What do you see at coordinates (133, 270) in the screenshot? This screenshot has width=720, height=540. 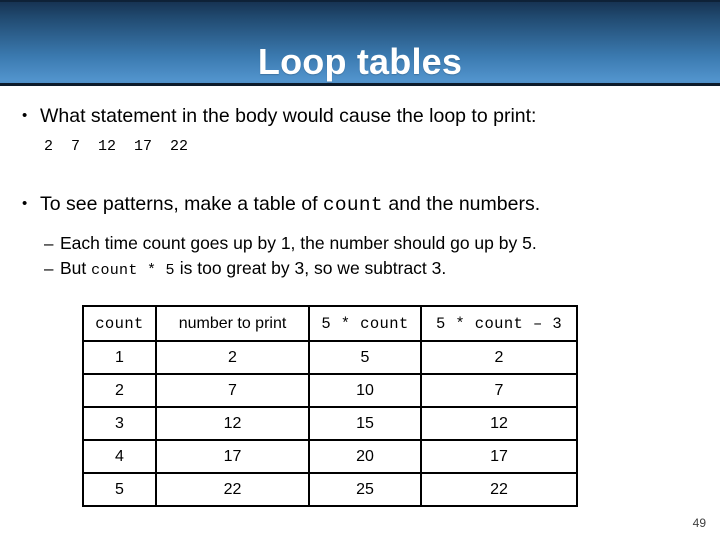 I see `sub-bullet-item-2-inline-code: count * 5` at bounding box center [133, 270].